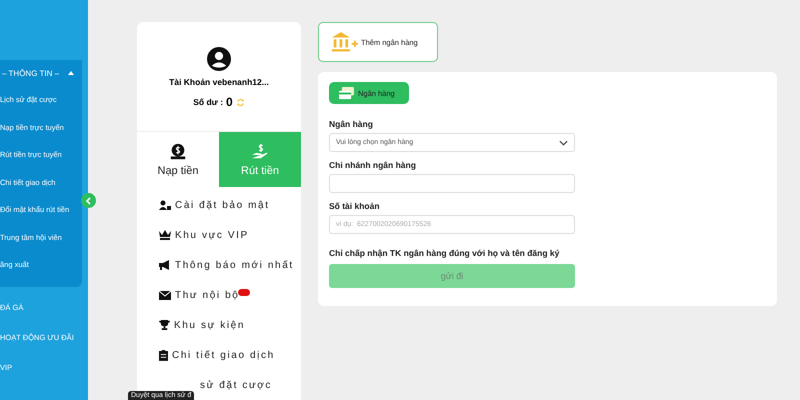  What do you see at coordinates (178, 151) in the screenshot?
I see `money-bag-icon` at bounding box center [178, 151].